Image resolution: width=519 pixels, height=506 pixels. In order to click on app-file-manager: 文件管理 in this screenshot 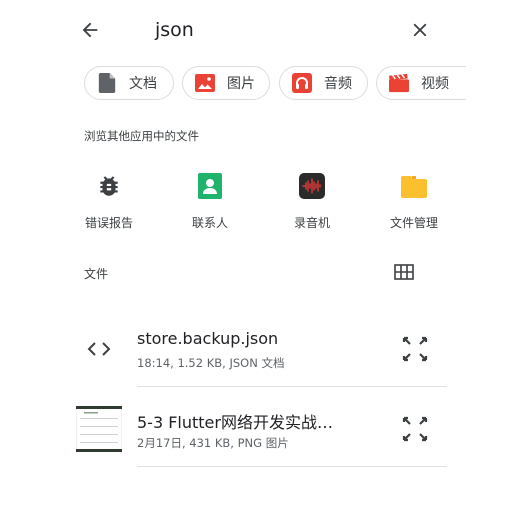, I will do `click(414, 201)`.